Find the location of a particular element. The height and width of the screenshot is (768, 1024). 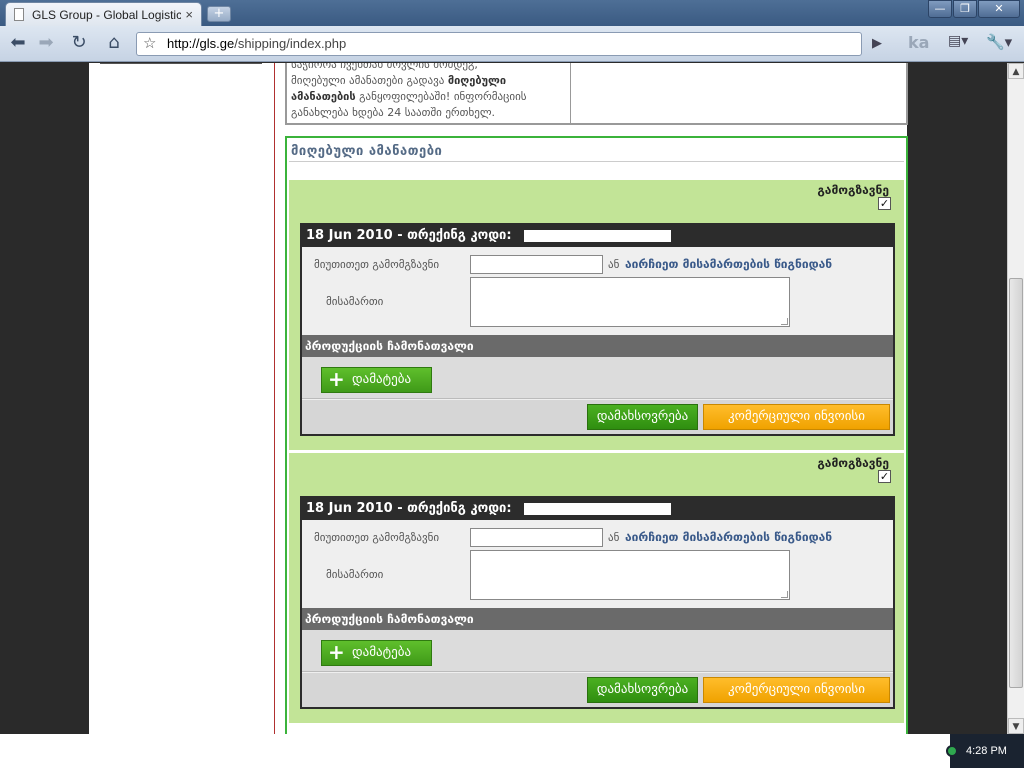

info-line: მიღებული ამანათები გადავა is located at coordinates (369, 80).